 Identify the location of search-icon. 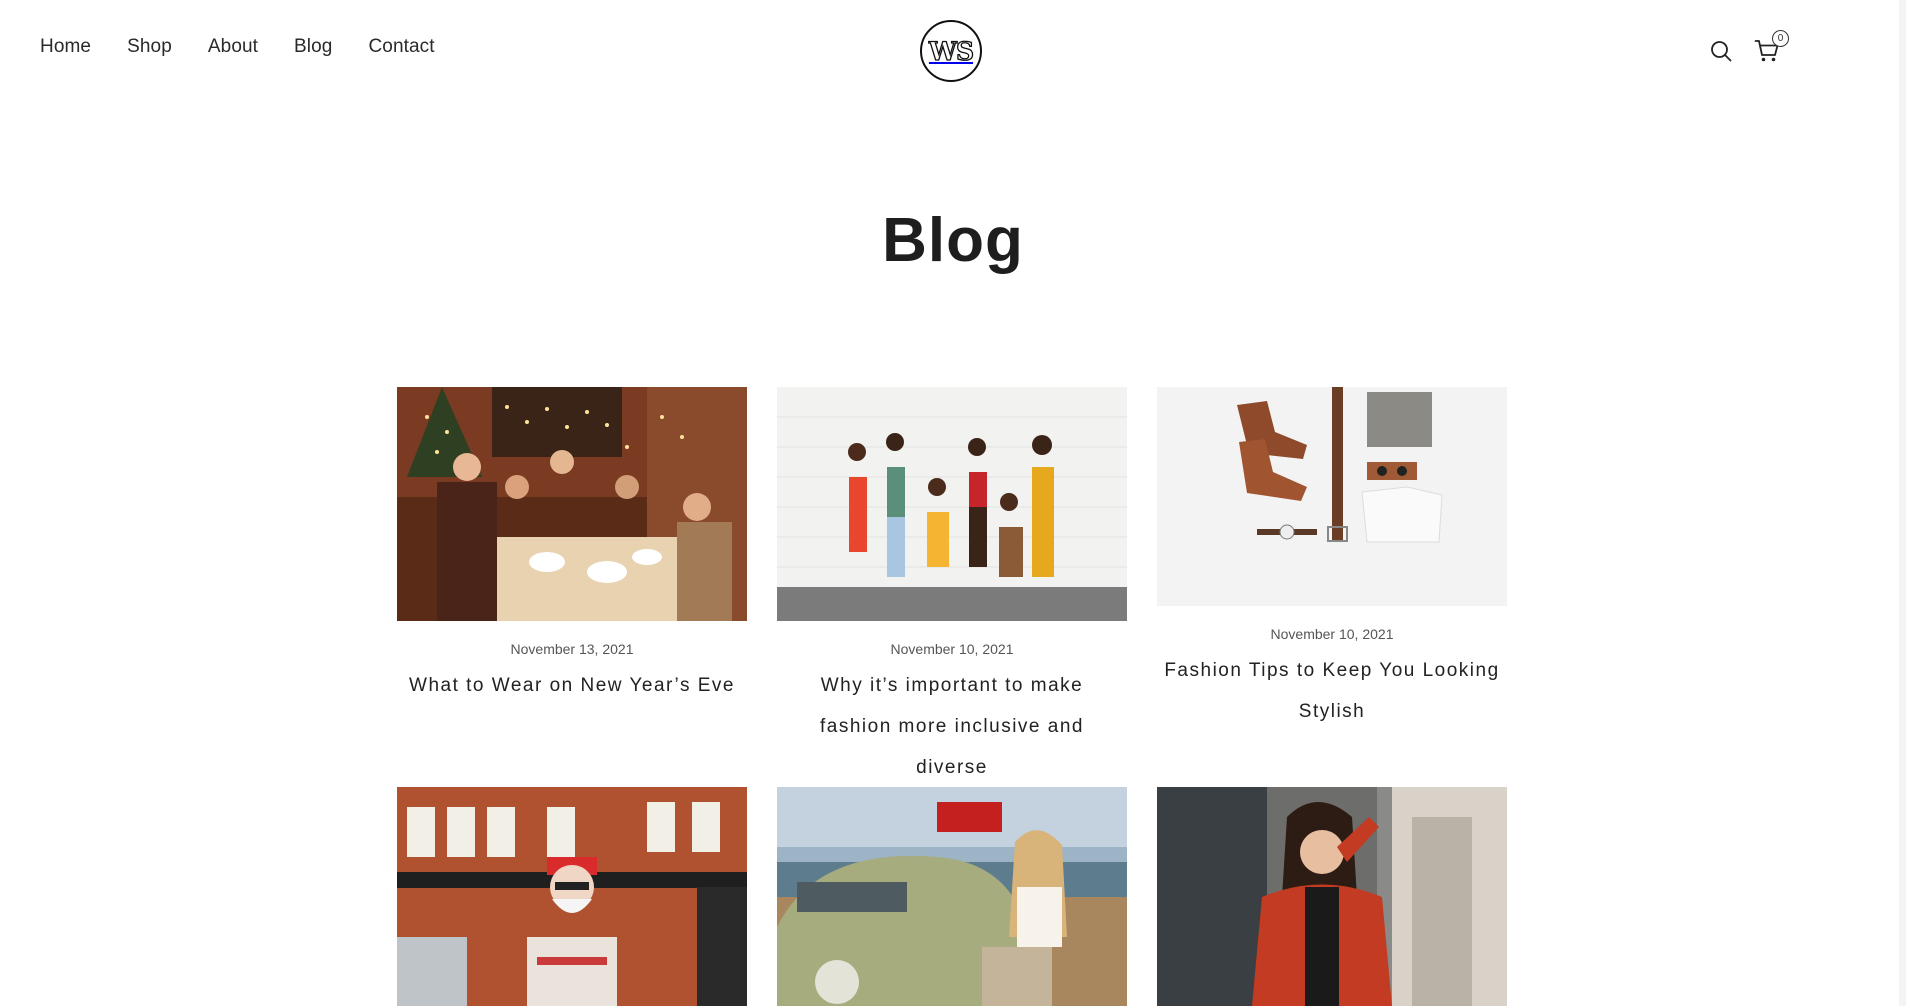
(1721, 51).